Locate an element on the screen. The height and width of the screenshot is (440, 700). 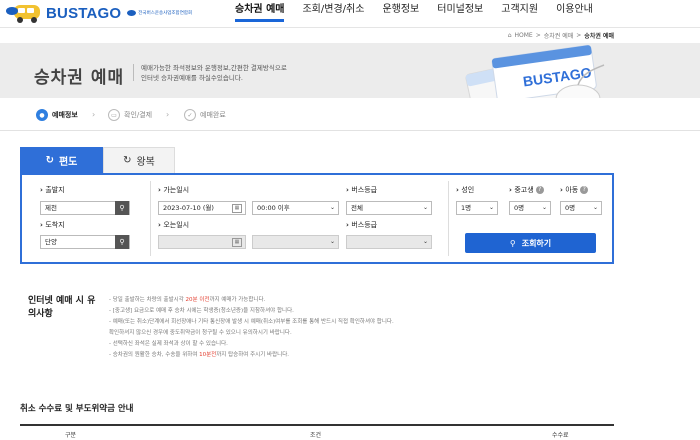
nav-inquiry: 조회/변경/취소 is located at coordinates (333, 14).